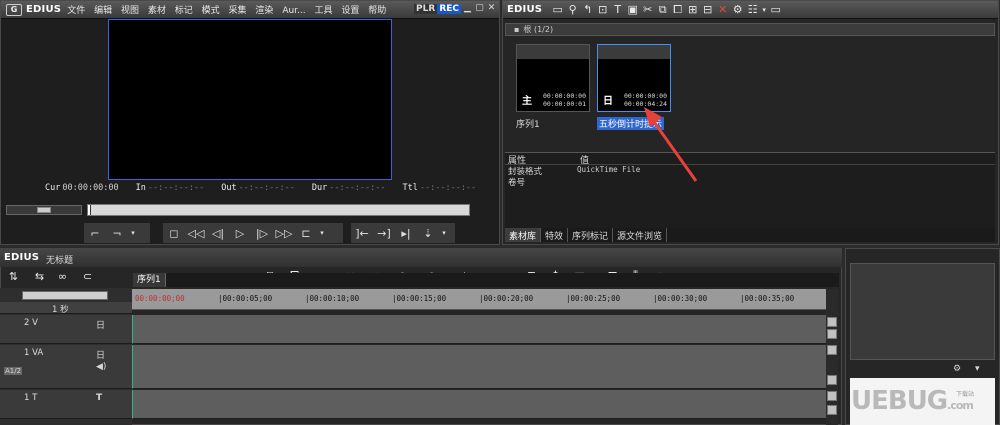 This screenshot has height=425, width=1000. What do you see at coordinates (238, 11) in the screenshot?
I see `menu-capture: 采集` at bounding box center [238, 11].